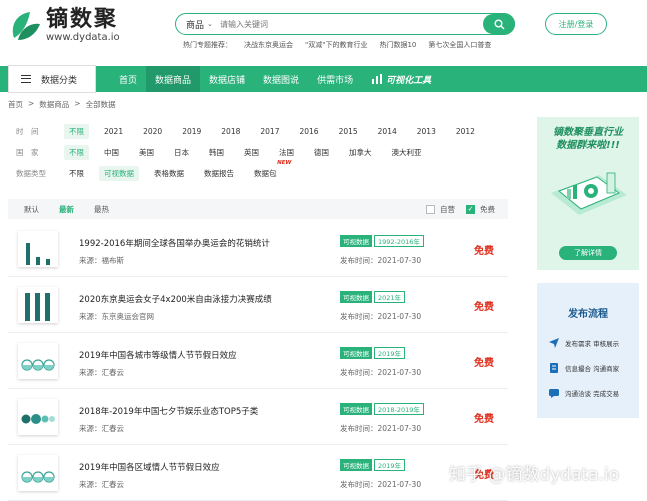 Image resolution: width=647 pixels, height=501 pixels. I want to click on chart-illustration-icon, so click(589, 193).